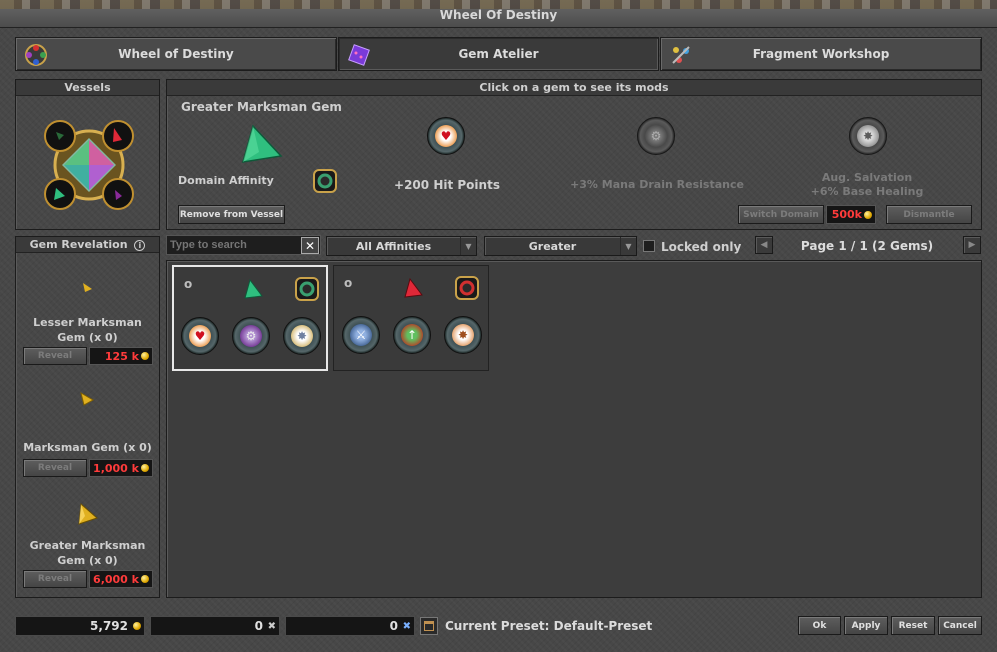 The height and width of the screenshot is (652, 997). I want to click on reveal-lesser-price: 125 k, so click(121, 356).